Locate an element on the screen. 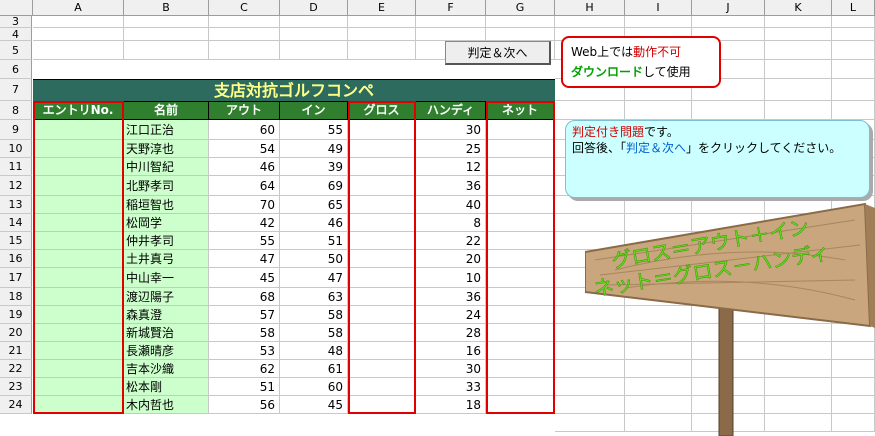 The image size is (875, 436). notice-download: ダウンロード is located at coordinates (607, 72).